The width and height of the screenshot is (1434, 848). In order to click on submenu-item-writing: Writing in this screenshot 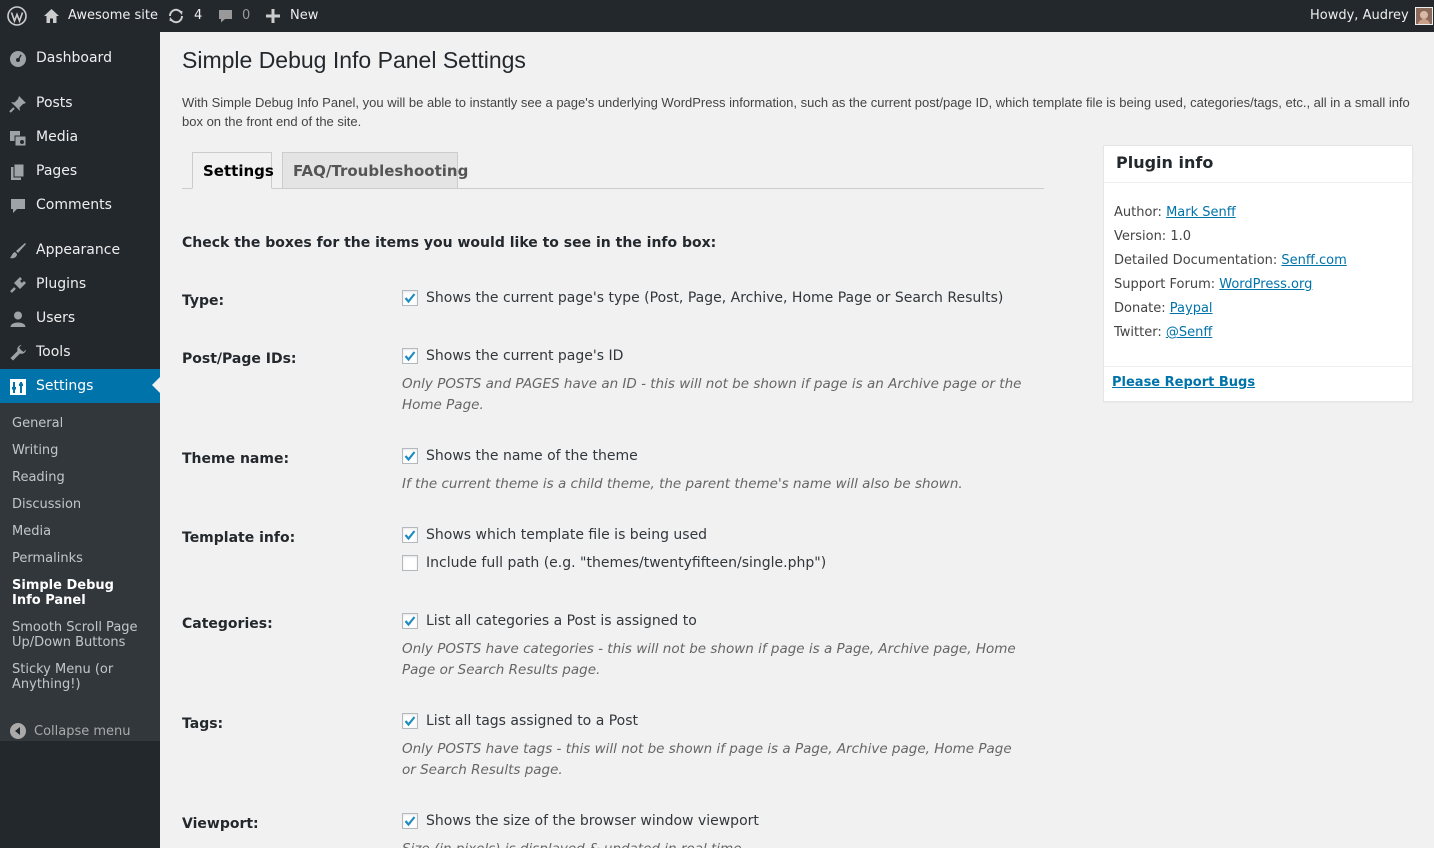, I will do `click(82, 450)`.